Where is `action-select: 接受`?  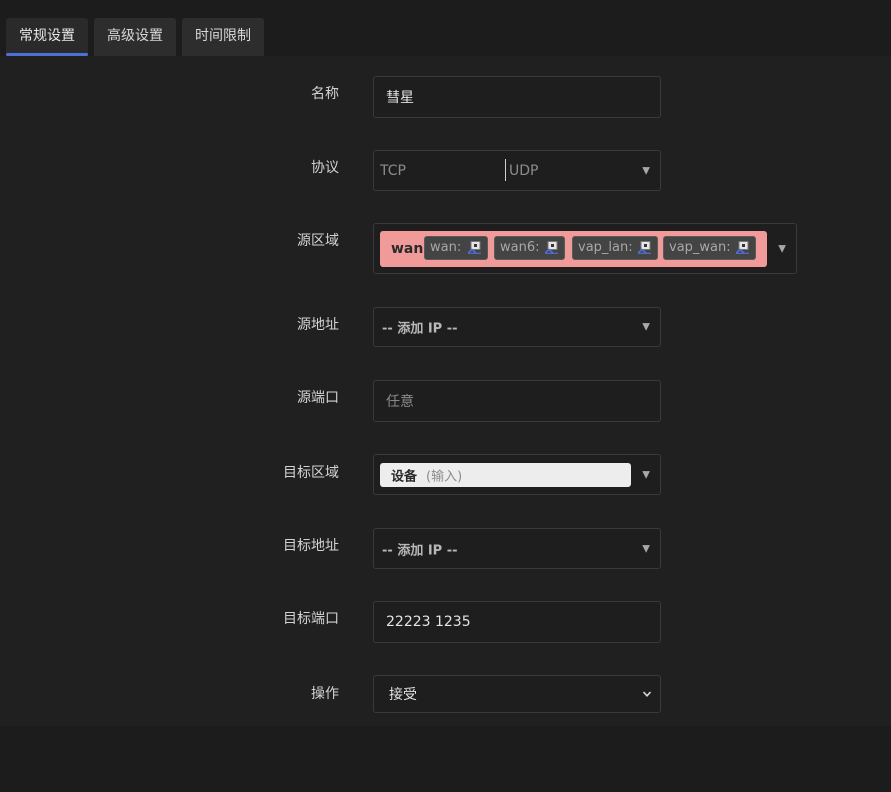 action-select: 接受 is located at coordinates (517, 694).